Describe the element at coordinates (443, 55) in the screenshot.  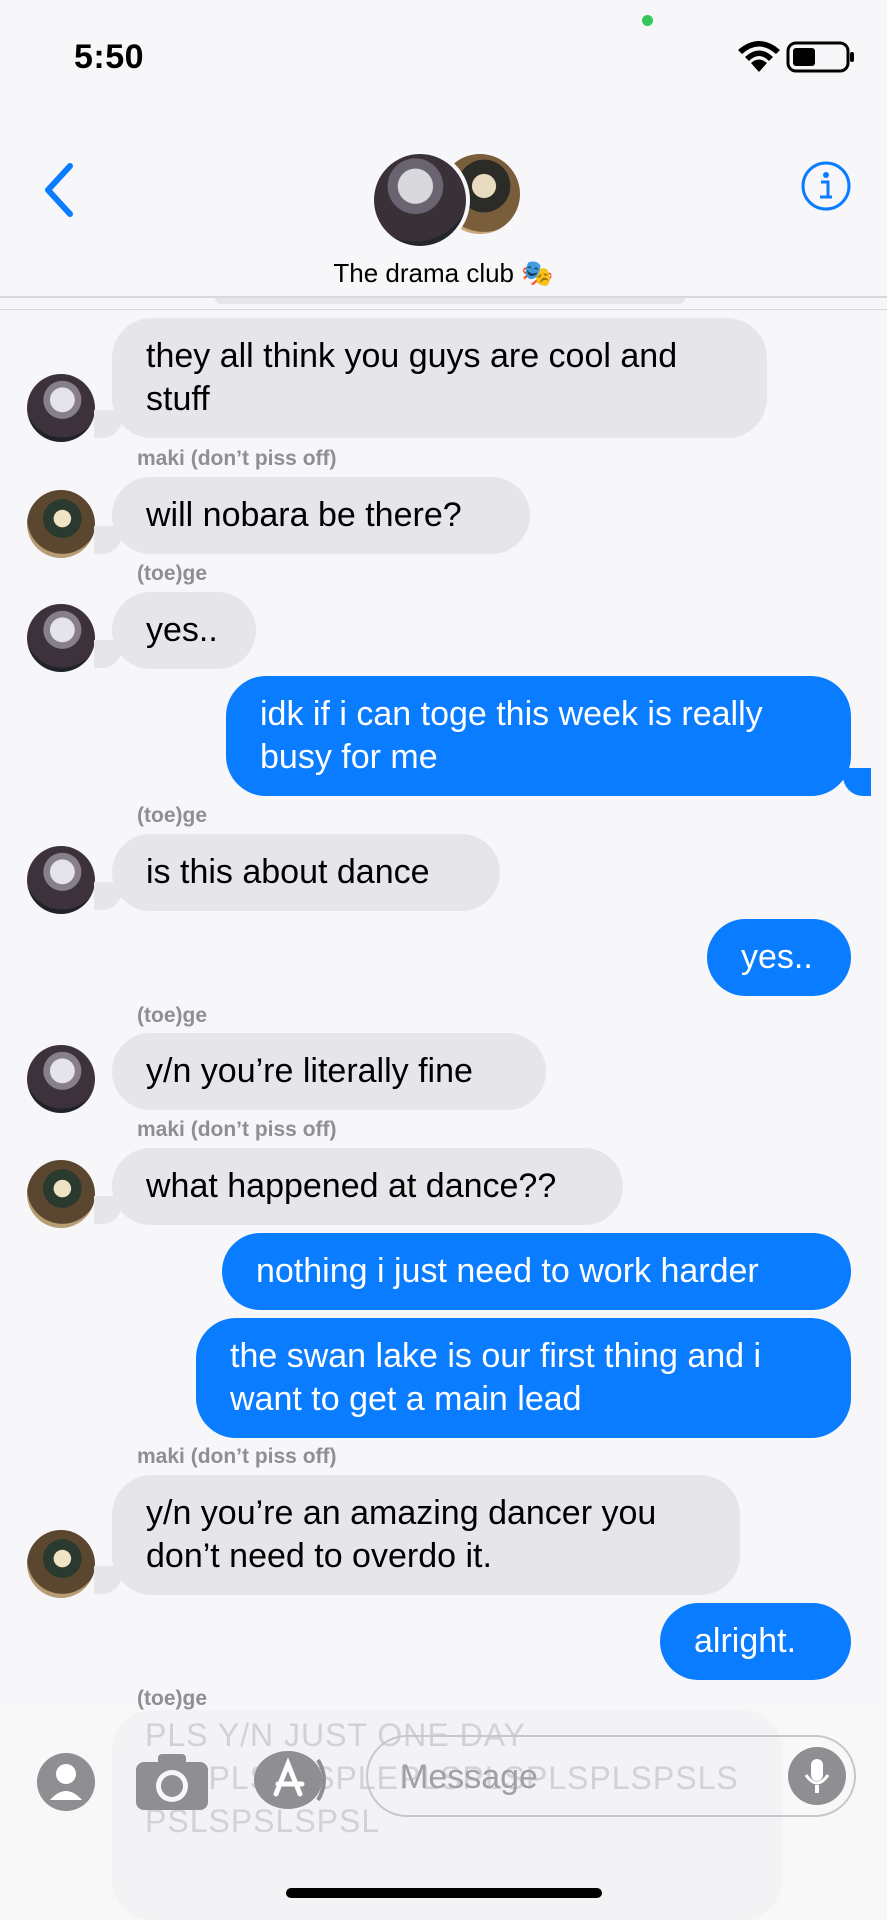
I see `status-bar: 5:50` at that location.